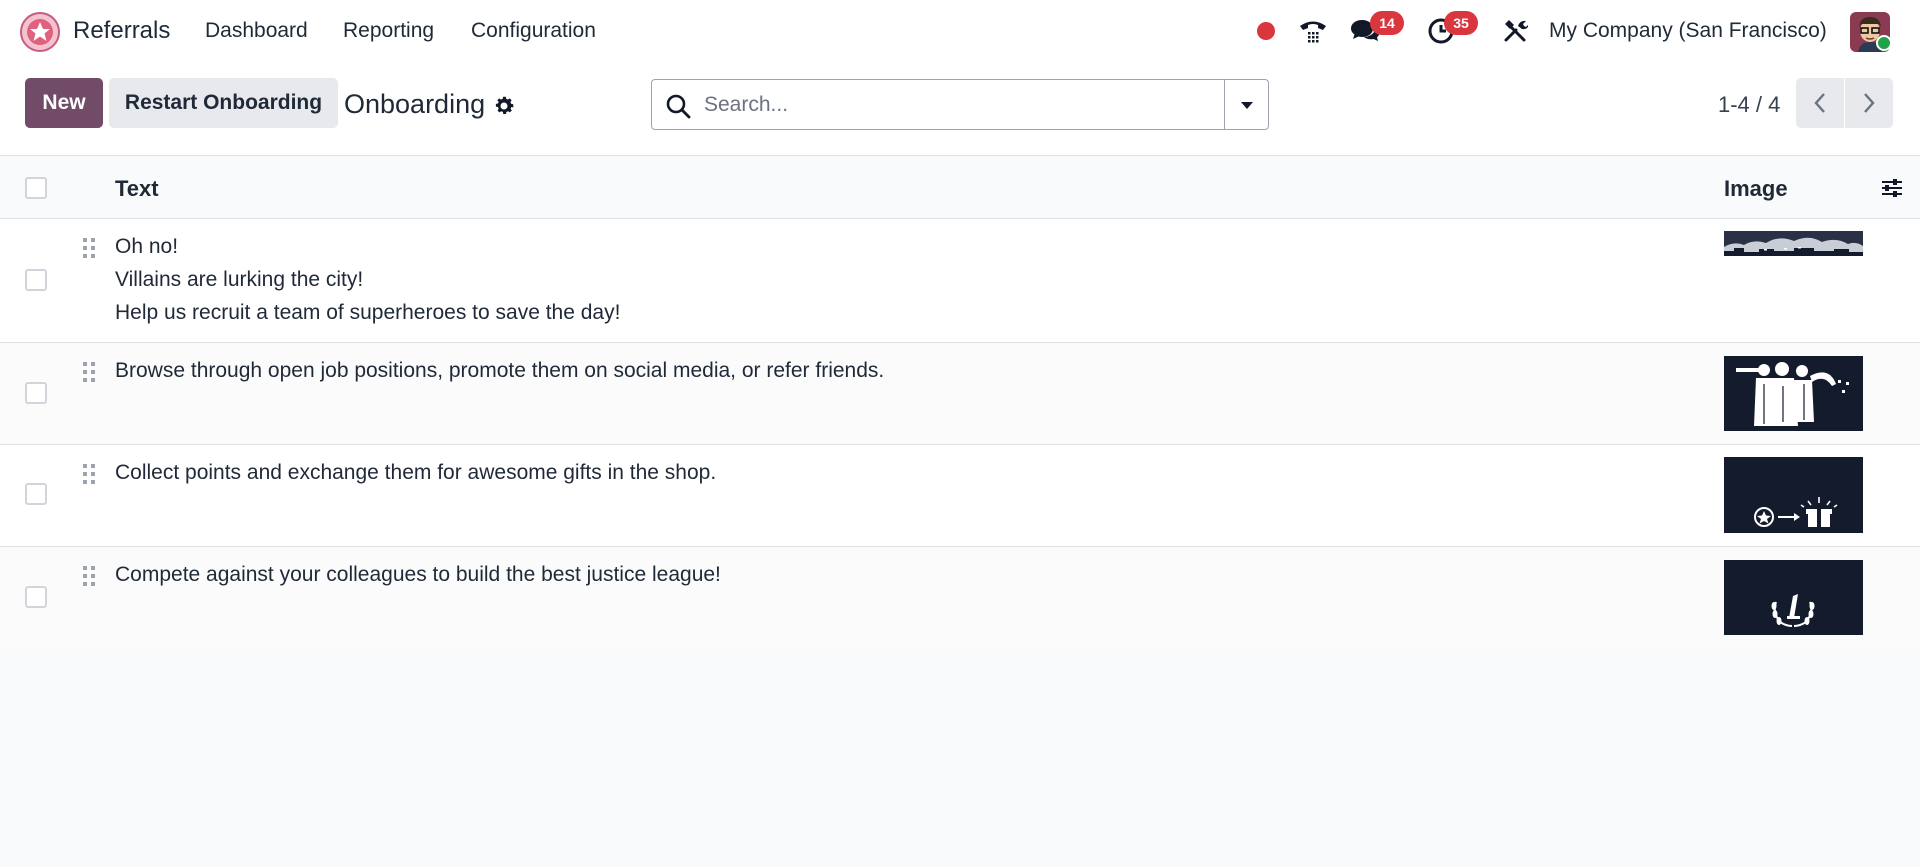  What do you see at coordinates (388, 31) in the screenshot?
I see `menu-reporting: Reporting` at bounding box center [388, 31].